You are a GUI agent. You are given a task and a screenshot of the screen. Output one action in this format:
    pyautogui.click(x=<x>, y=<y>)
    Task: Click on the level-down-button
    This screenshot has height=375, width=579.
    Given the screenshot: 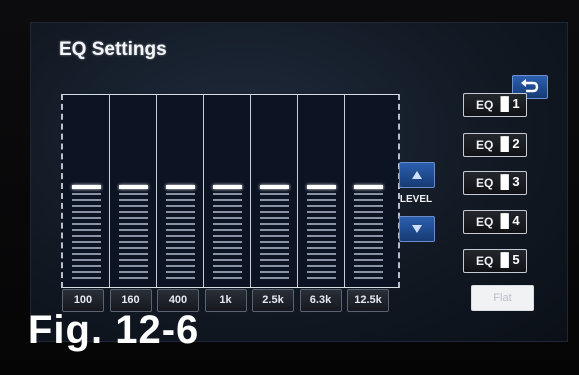 What is the action you would take?
    pyautogui.click(x=417, y=229)
    